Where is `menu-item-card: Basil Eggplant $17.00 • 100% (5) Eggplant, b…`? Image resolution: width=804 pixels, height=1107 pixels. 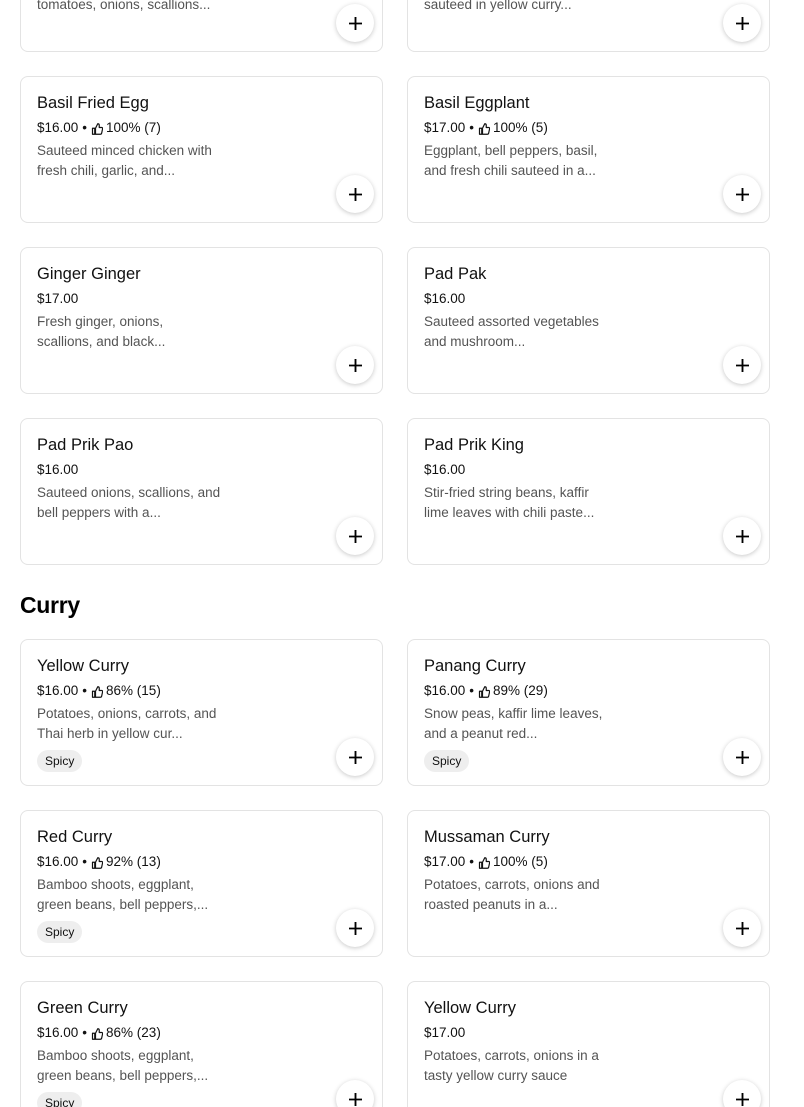
menu-item-card: Basil Eggplant $17.00 • 100% (5) Eggplant, b… is located at coordinates (588, 149).